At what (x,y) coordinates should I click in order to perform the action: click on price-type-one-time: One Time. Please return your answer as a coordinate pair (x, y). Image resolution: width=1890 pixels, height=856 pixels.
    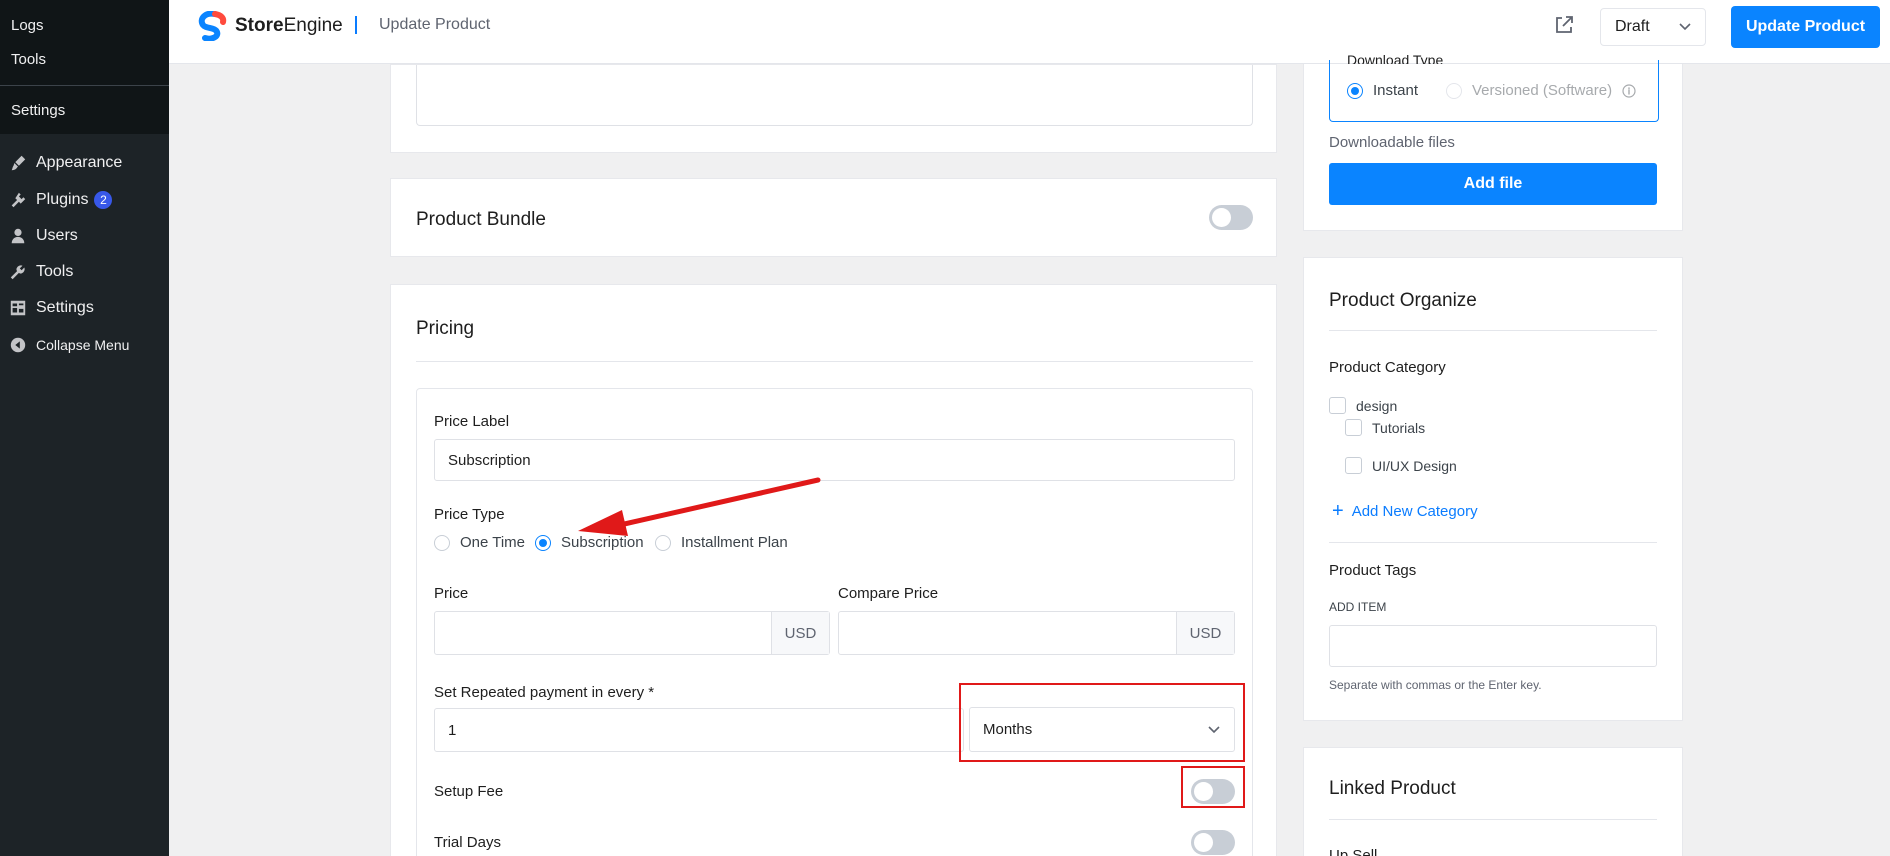
    Looking at the image, I should click on (479, 542).